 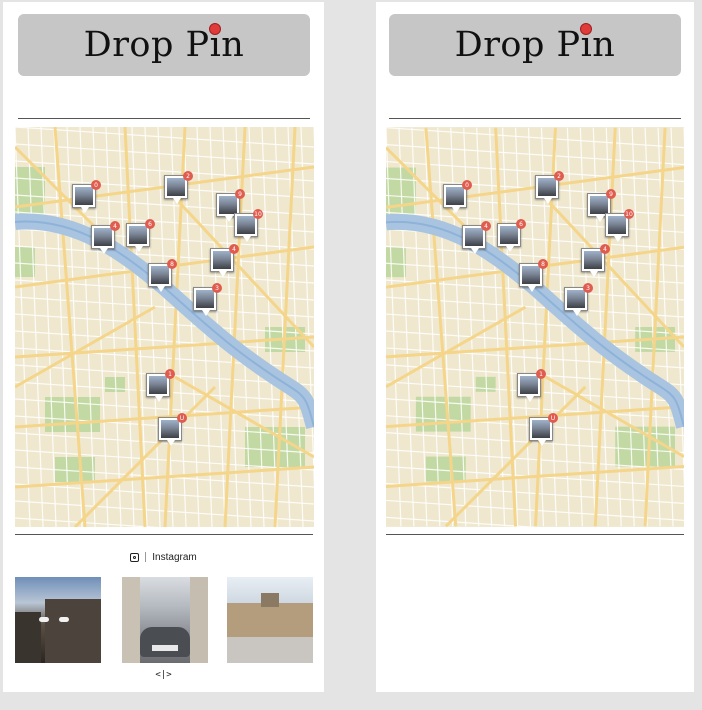 What do you see at coordinates (135, 557) in the screenshot?
I see `instagram-icon` at bounding box center [135, 557].